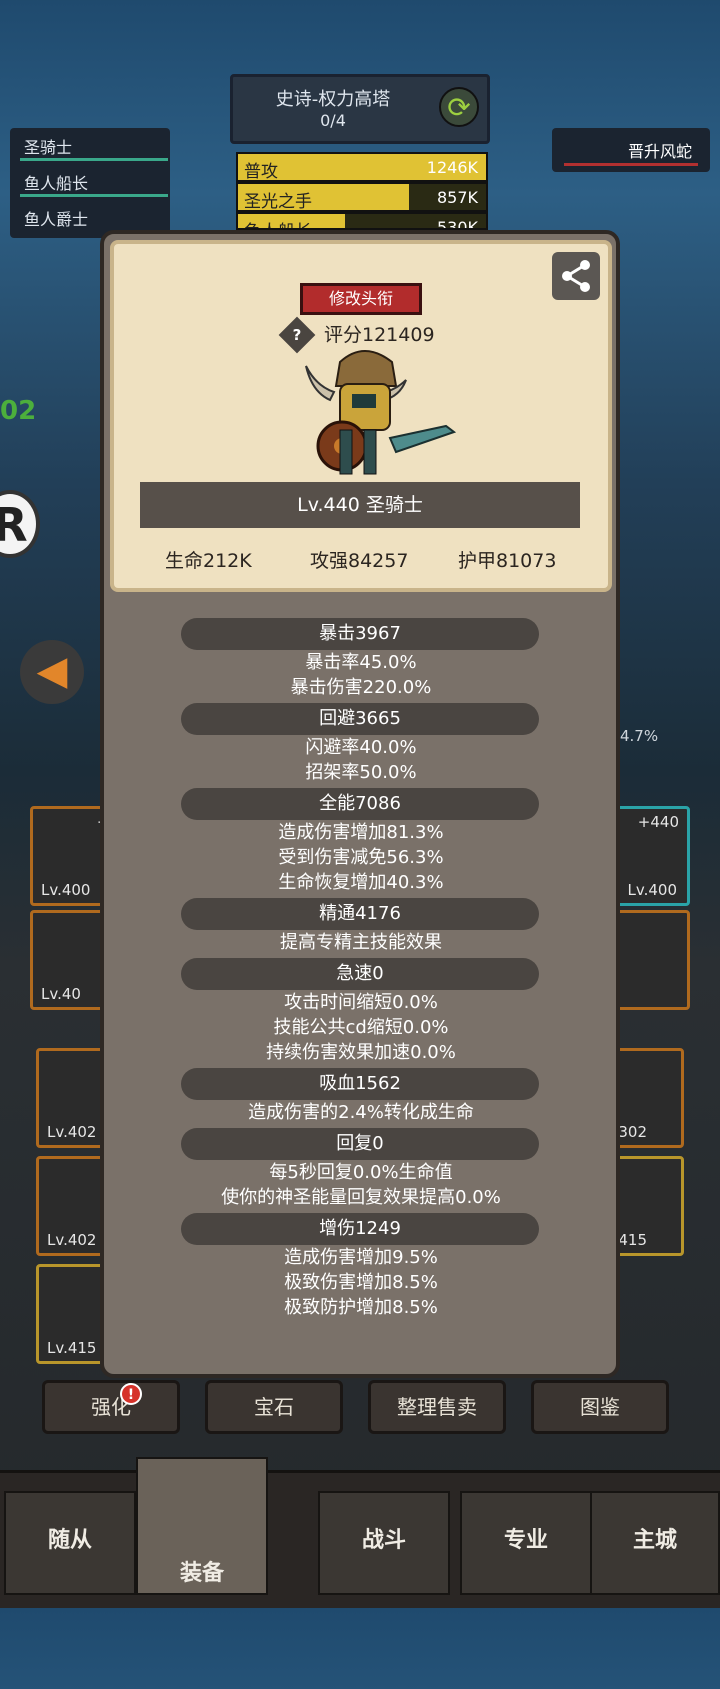 Image resolution: width=720 pixels, height=1689 pixels. I want to click on refresh-icon: ⟳, so click(459, 107).